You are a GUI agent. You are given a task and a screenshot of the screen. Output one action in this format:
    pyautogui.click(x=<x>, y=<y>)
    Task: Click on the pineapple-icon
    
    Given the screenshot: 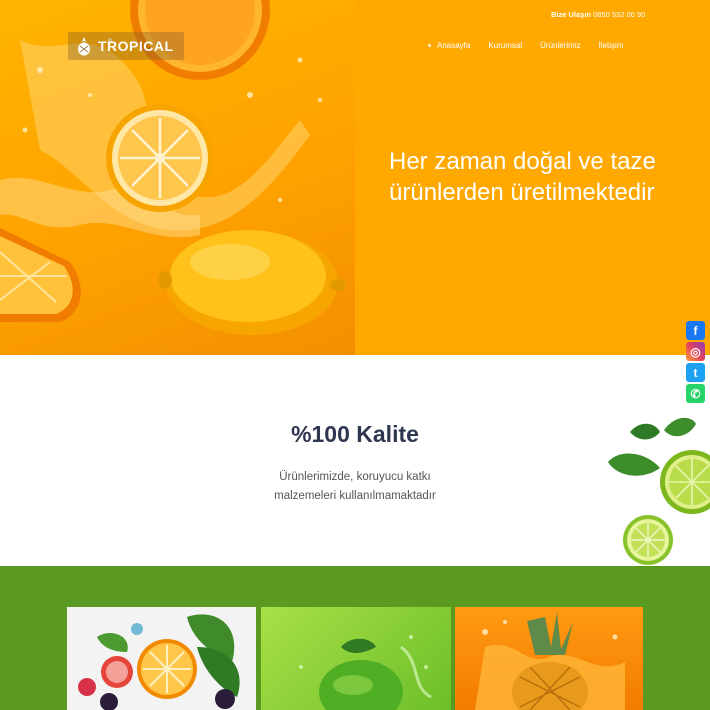 What is the action you would take?
    pyautogui.click(x=84, y=46)
    